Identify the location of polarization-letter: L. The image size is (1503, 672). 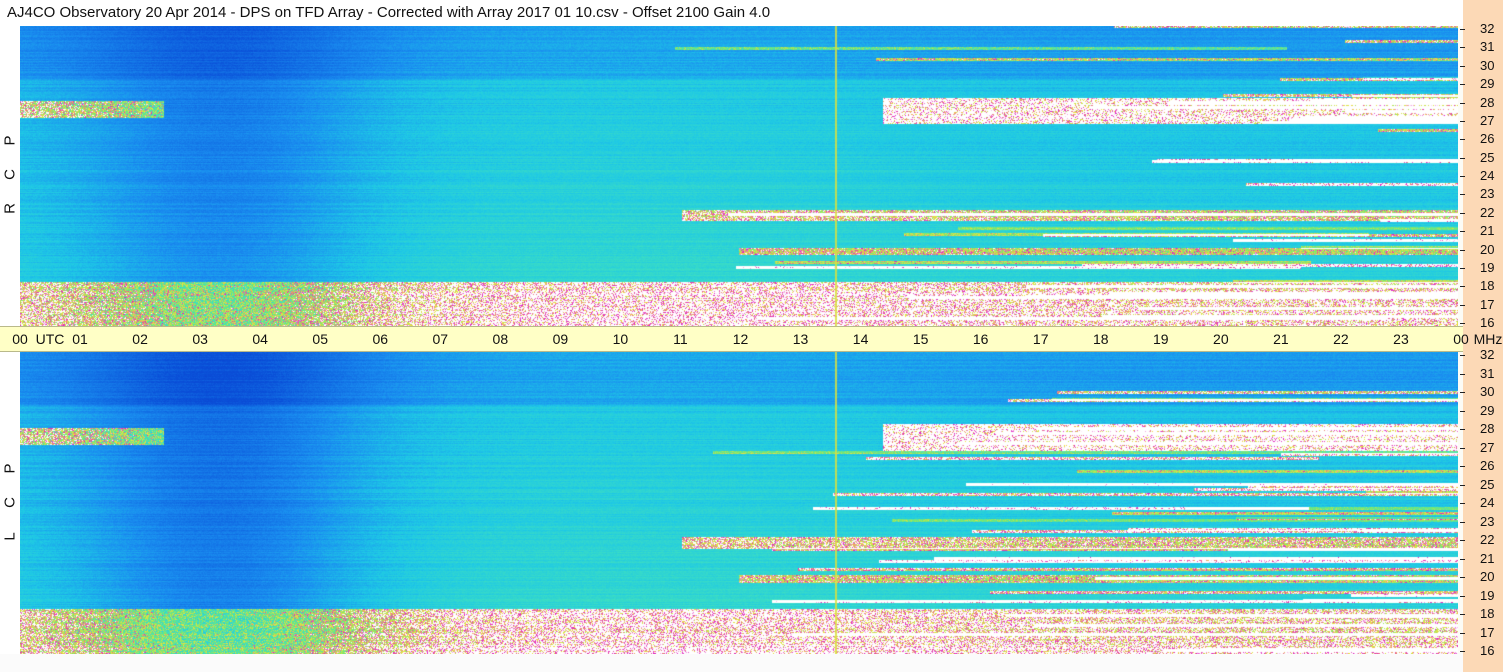
(10, 536).